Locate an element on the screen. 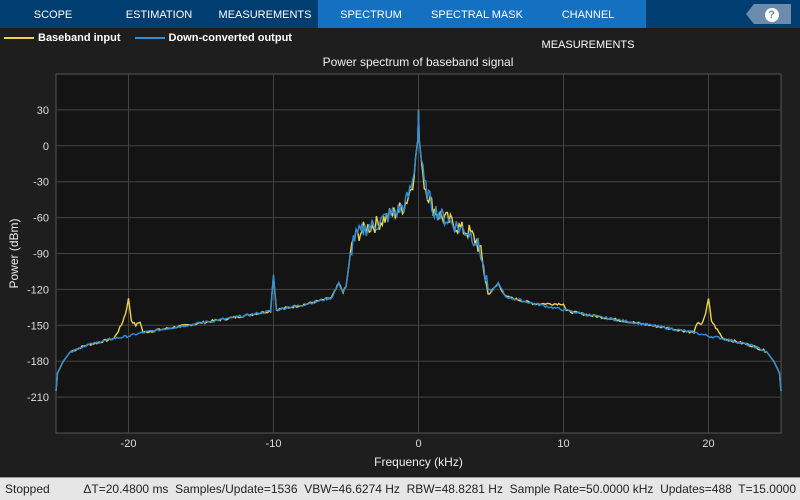 This screenshot has height=500, width=800. x-axis-label: Frequency (kHz) is located at coordinates (418, 462).